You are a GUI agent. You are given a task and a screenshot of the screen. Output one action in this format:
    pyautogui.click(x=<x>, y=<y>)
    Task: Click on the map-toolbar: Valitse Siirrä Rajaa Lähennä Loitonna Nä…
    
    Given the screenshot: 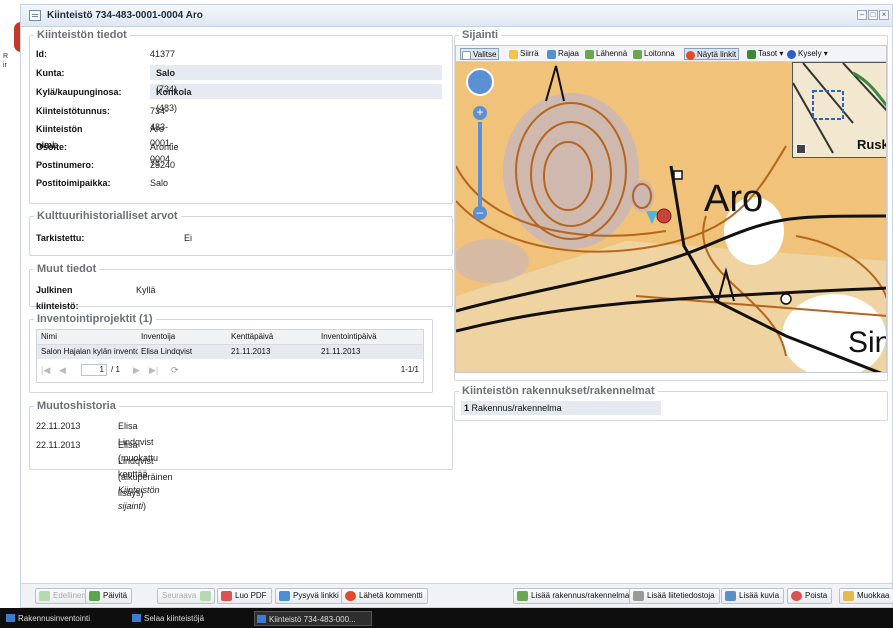 What is the action you would take?
    pyautogui.click(x=671, y=54)
    